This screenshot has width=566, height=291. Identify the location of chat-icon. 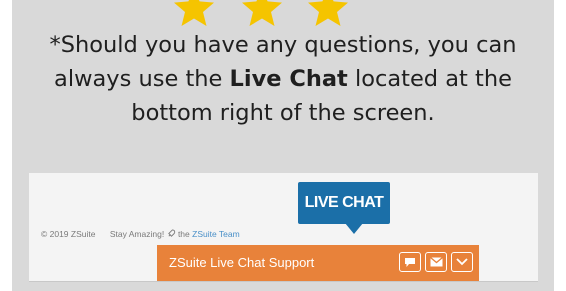
(410, 262).